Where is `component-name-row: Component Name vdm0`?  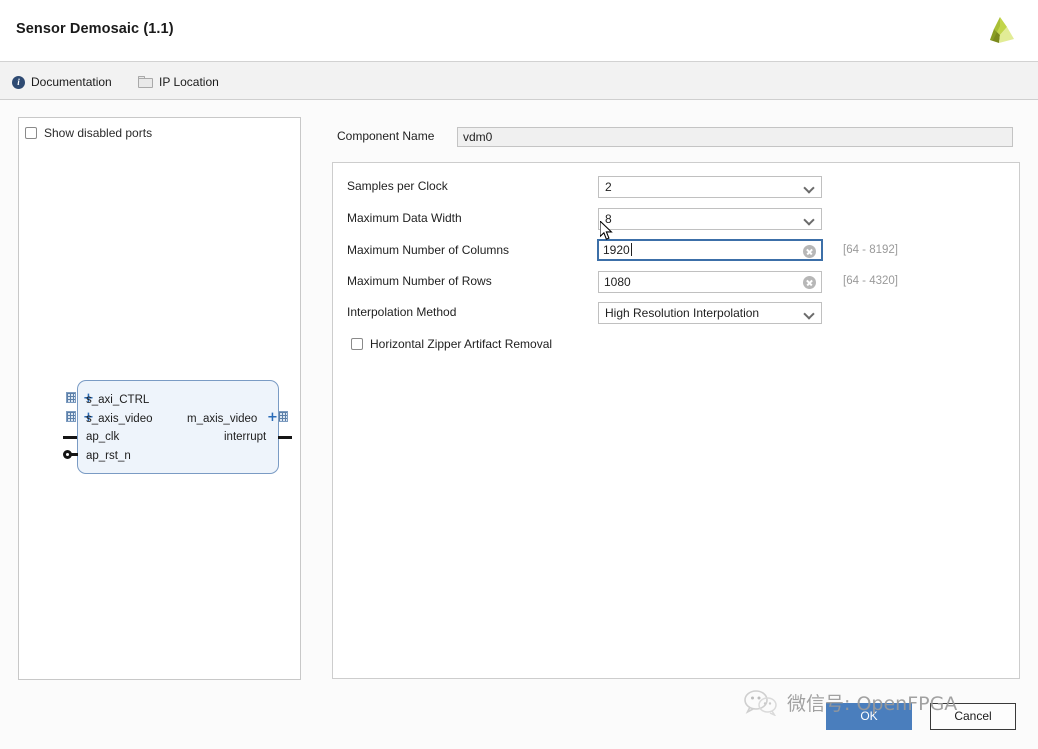 component-name-row: Component Name vdm0 is located at coordinates (675, 137).